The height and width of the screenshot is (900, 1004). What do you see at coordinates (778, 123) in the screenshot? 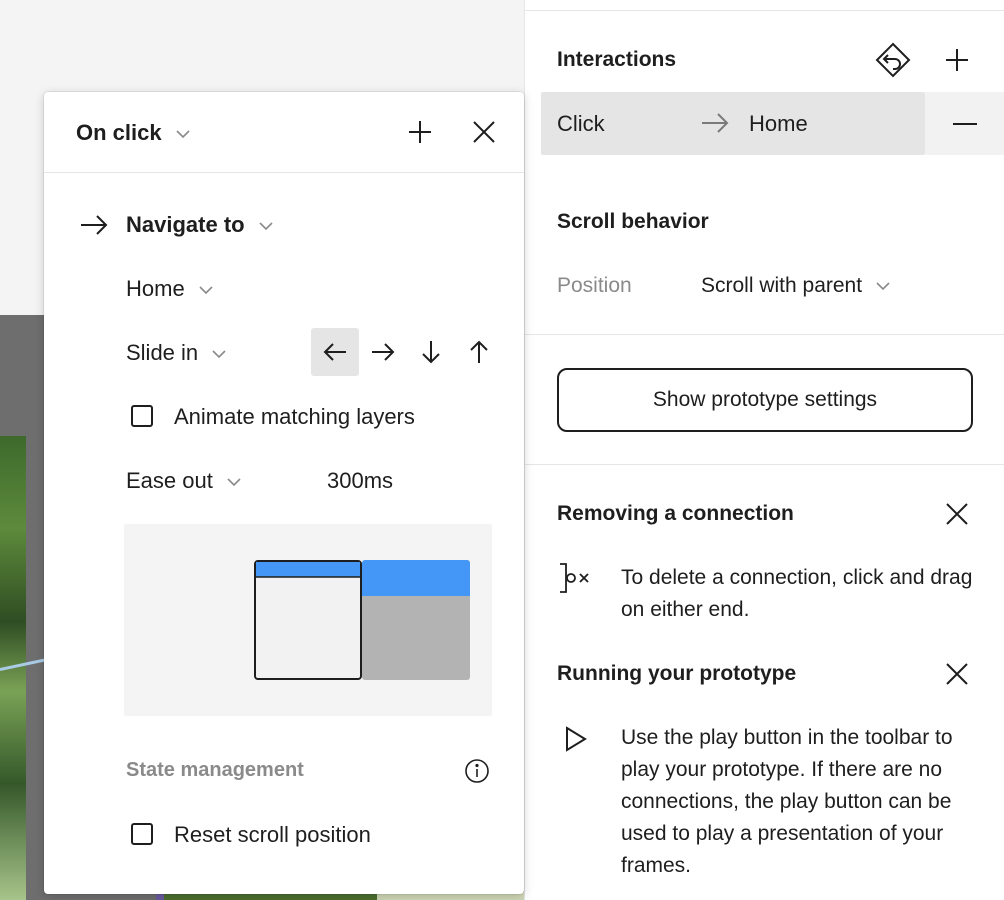
I see `interaction-destination: Home` at bounding box center [778, 123].